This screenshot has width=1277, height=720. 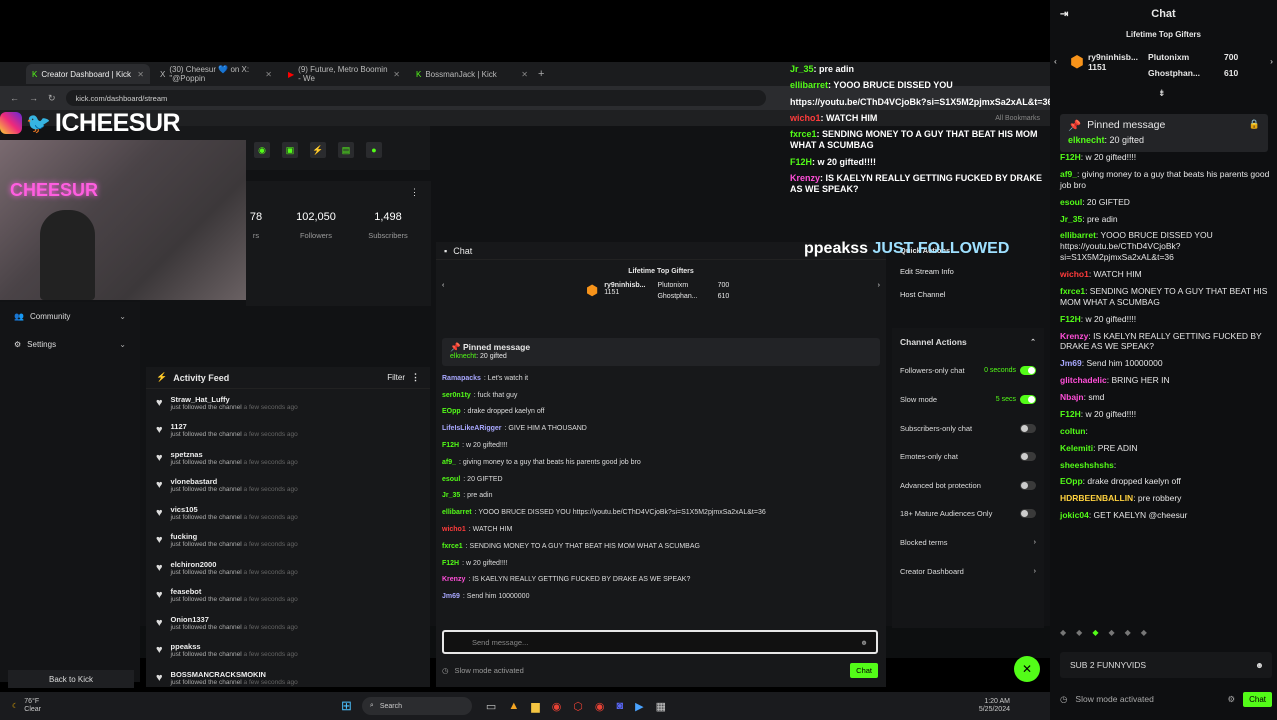 What do you see at coordinates (968, 542) in the screenshot?
I see `channel-action-row: Blocked terms ›` at bounding box center [968, 542].